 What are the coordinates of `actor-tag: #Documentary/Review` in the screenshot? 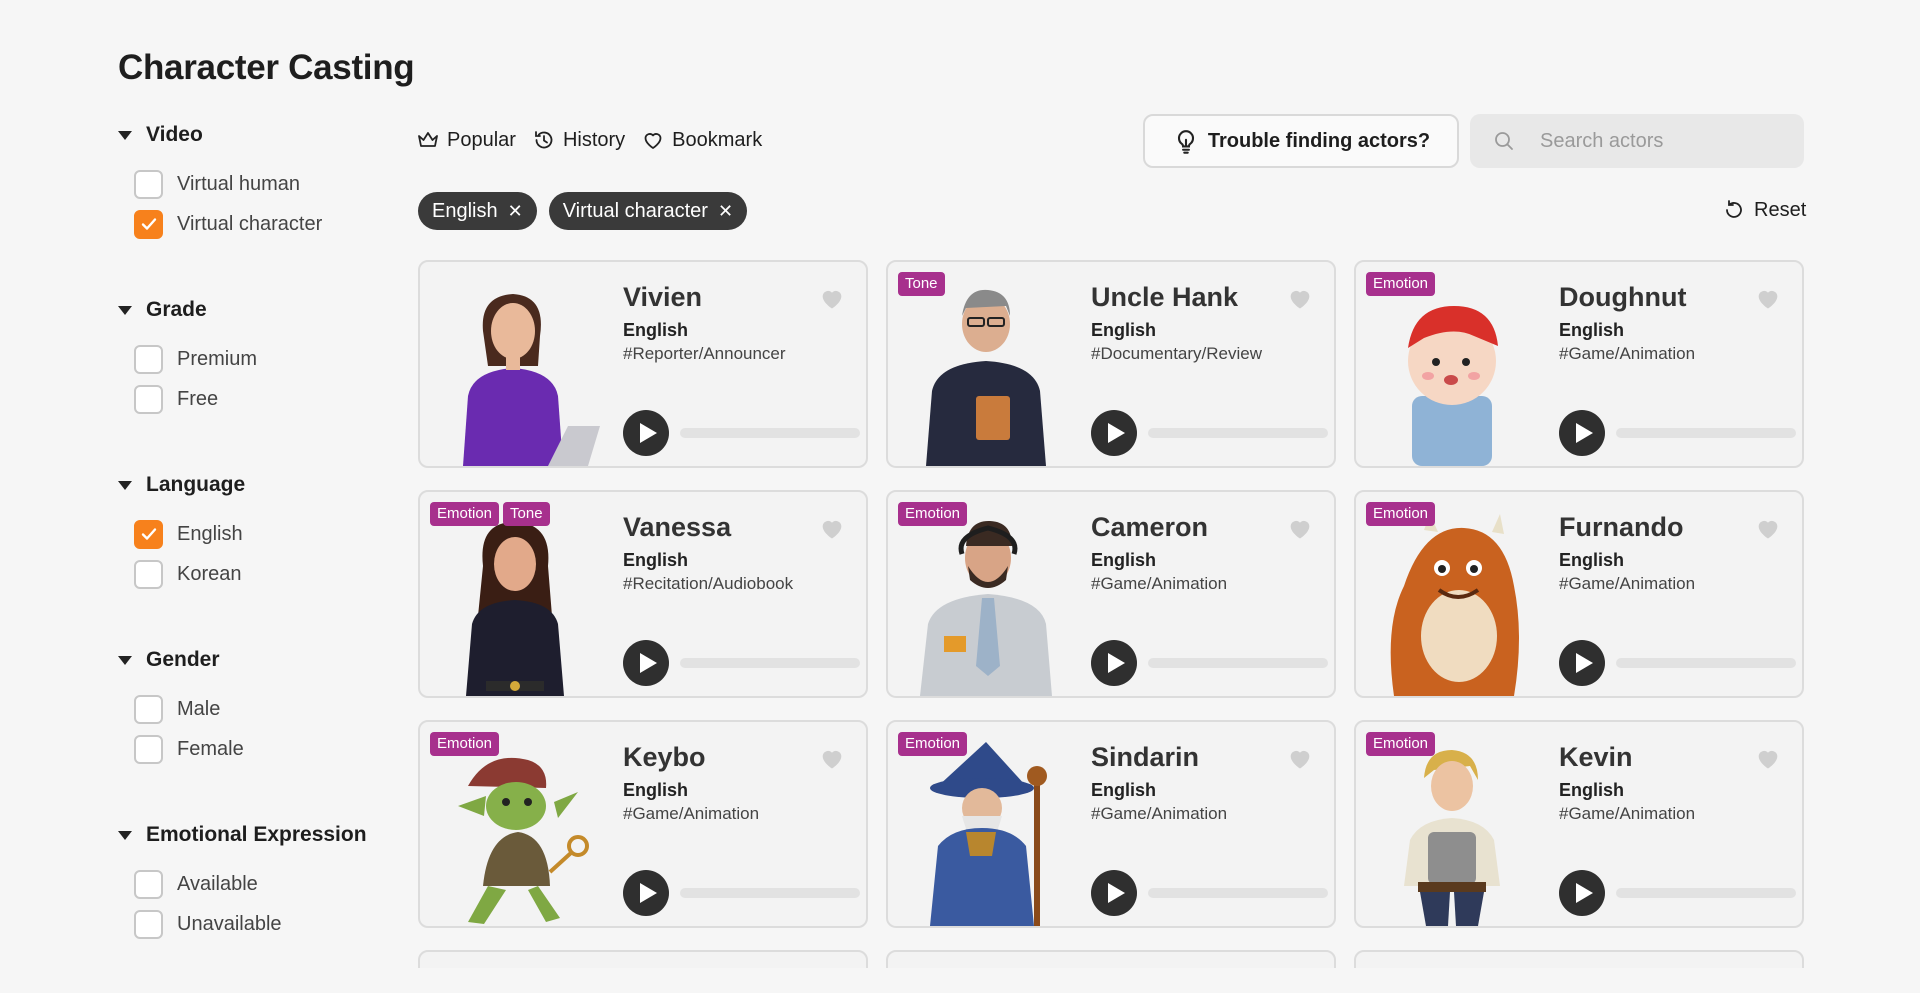 It's located at (1177, 353).